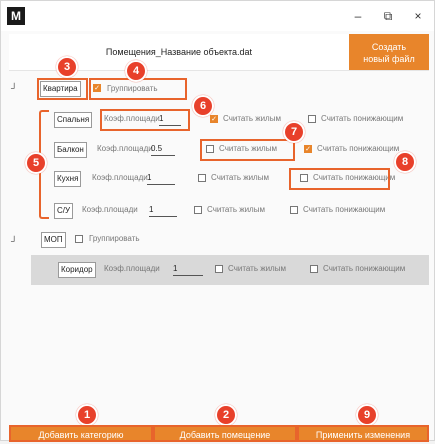 This screenshot has height=444, width=435. Describe the element at coordinates (188, 269) in the screenshot. I see `coef-input-koridor: 1` at that location.